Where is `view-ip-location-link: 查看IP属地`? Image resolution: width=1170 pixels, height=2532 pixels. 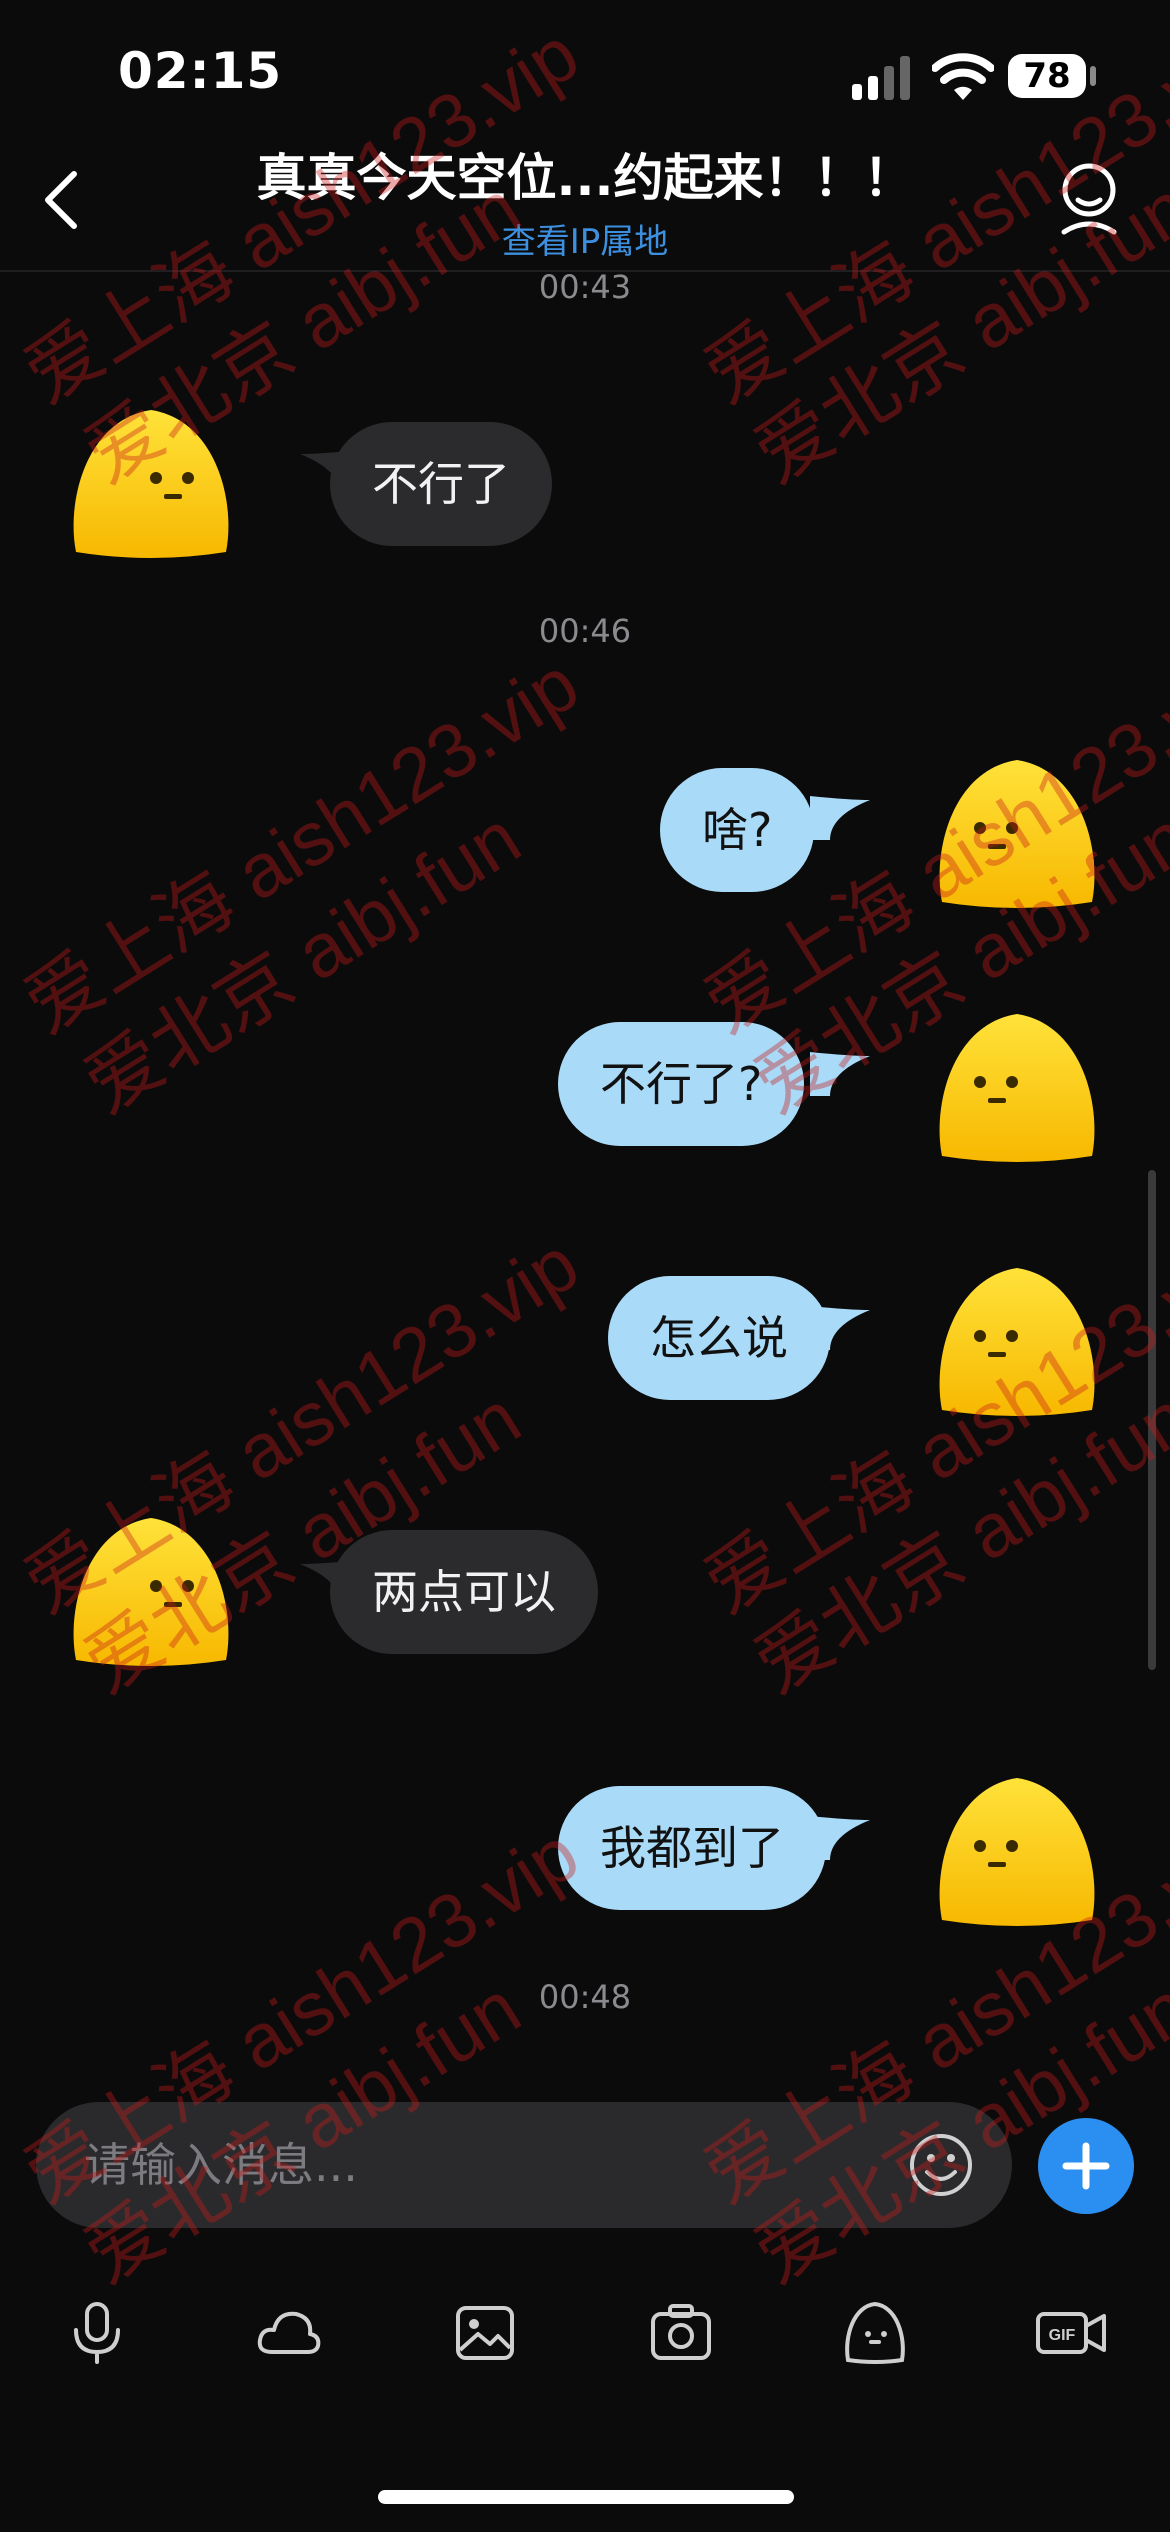
view-ip-location-link: 查看IP属地 is located at coordinates (585, 238).